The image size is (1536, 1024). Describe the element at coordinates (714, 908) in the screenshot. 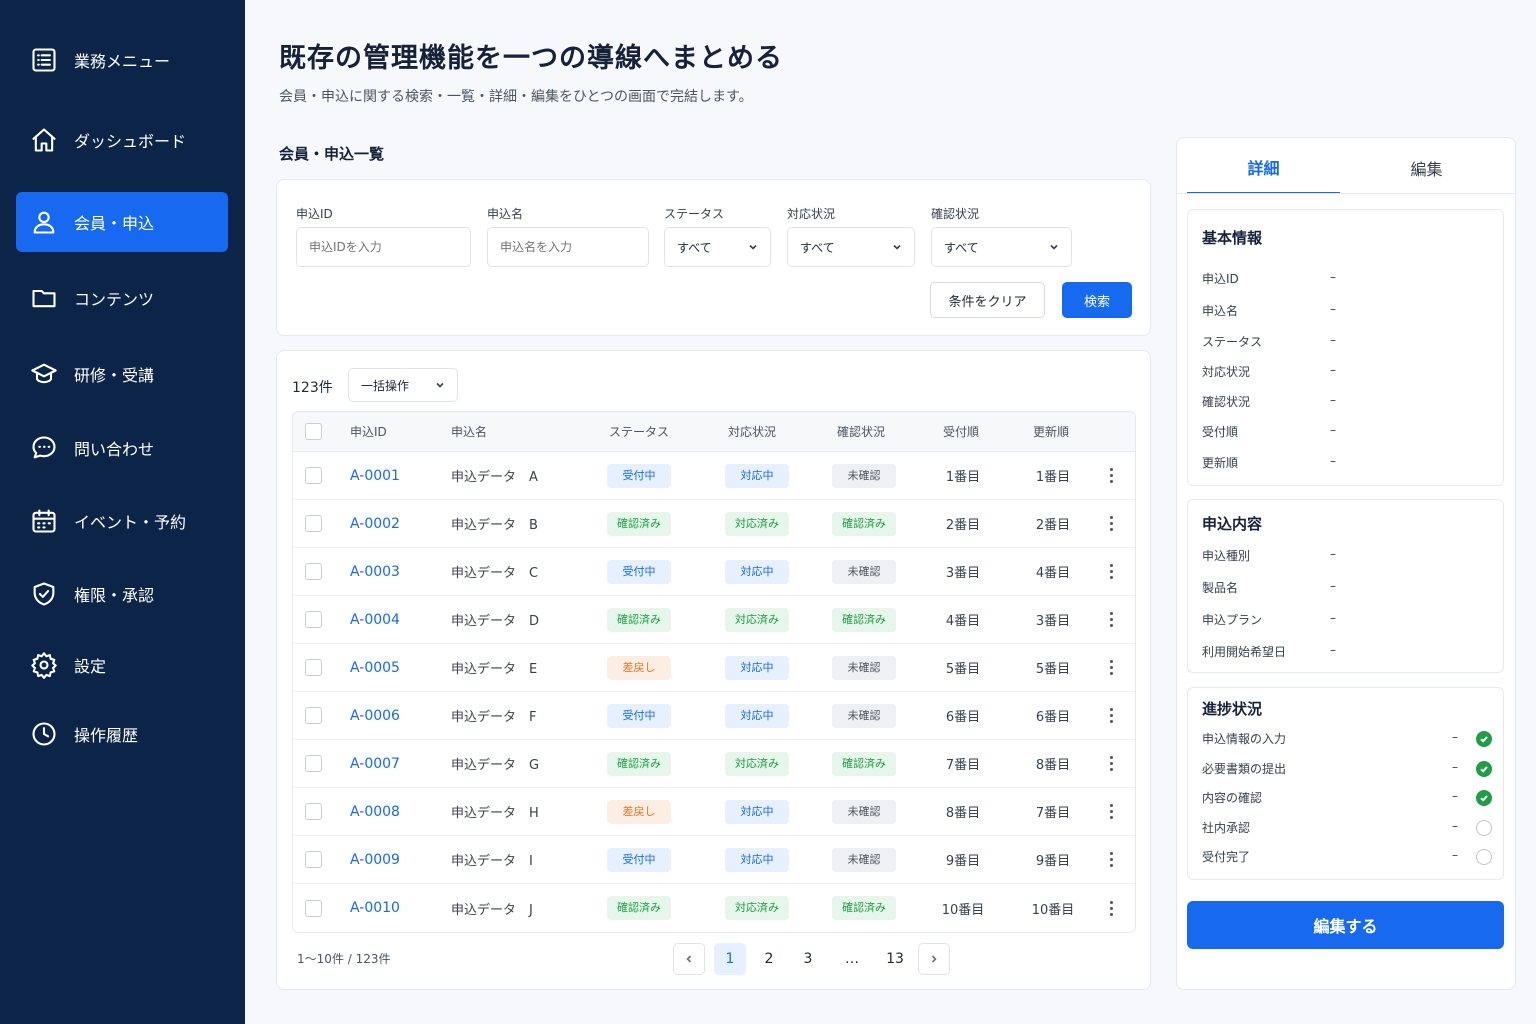

I see `table-row: A-0010 申込データ J 確認済み 対応済み 確認済み 10番目 10番目` at that location.